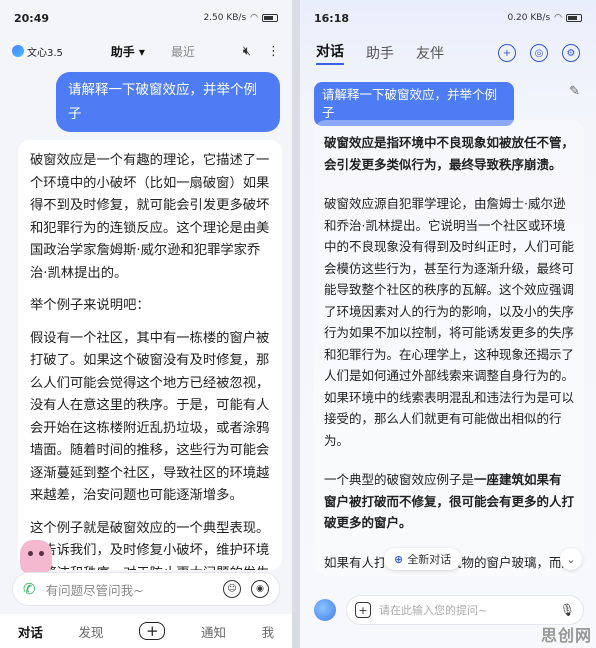  Describe the element at coordinates (448, 18) in the screenshot. I see `status-bar: 16:18 0.20 KB/s ◠` at that location.